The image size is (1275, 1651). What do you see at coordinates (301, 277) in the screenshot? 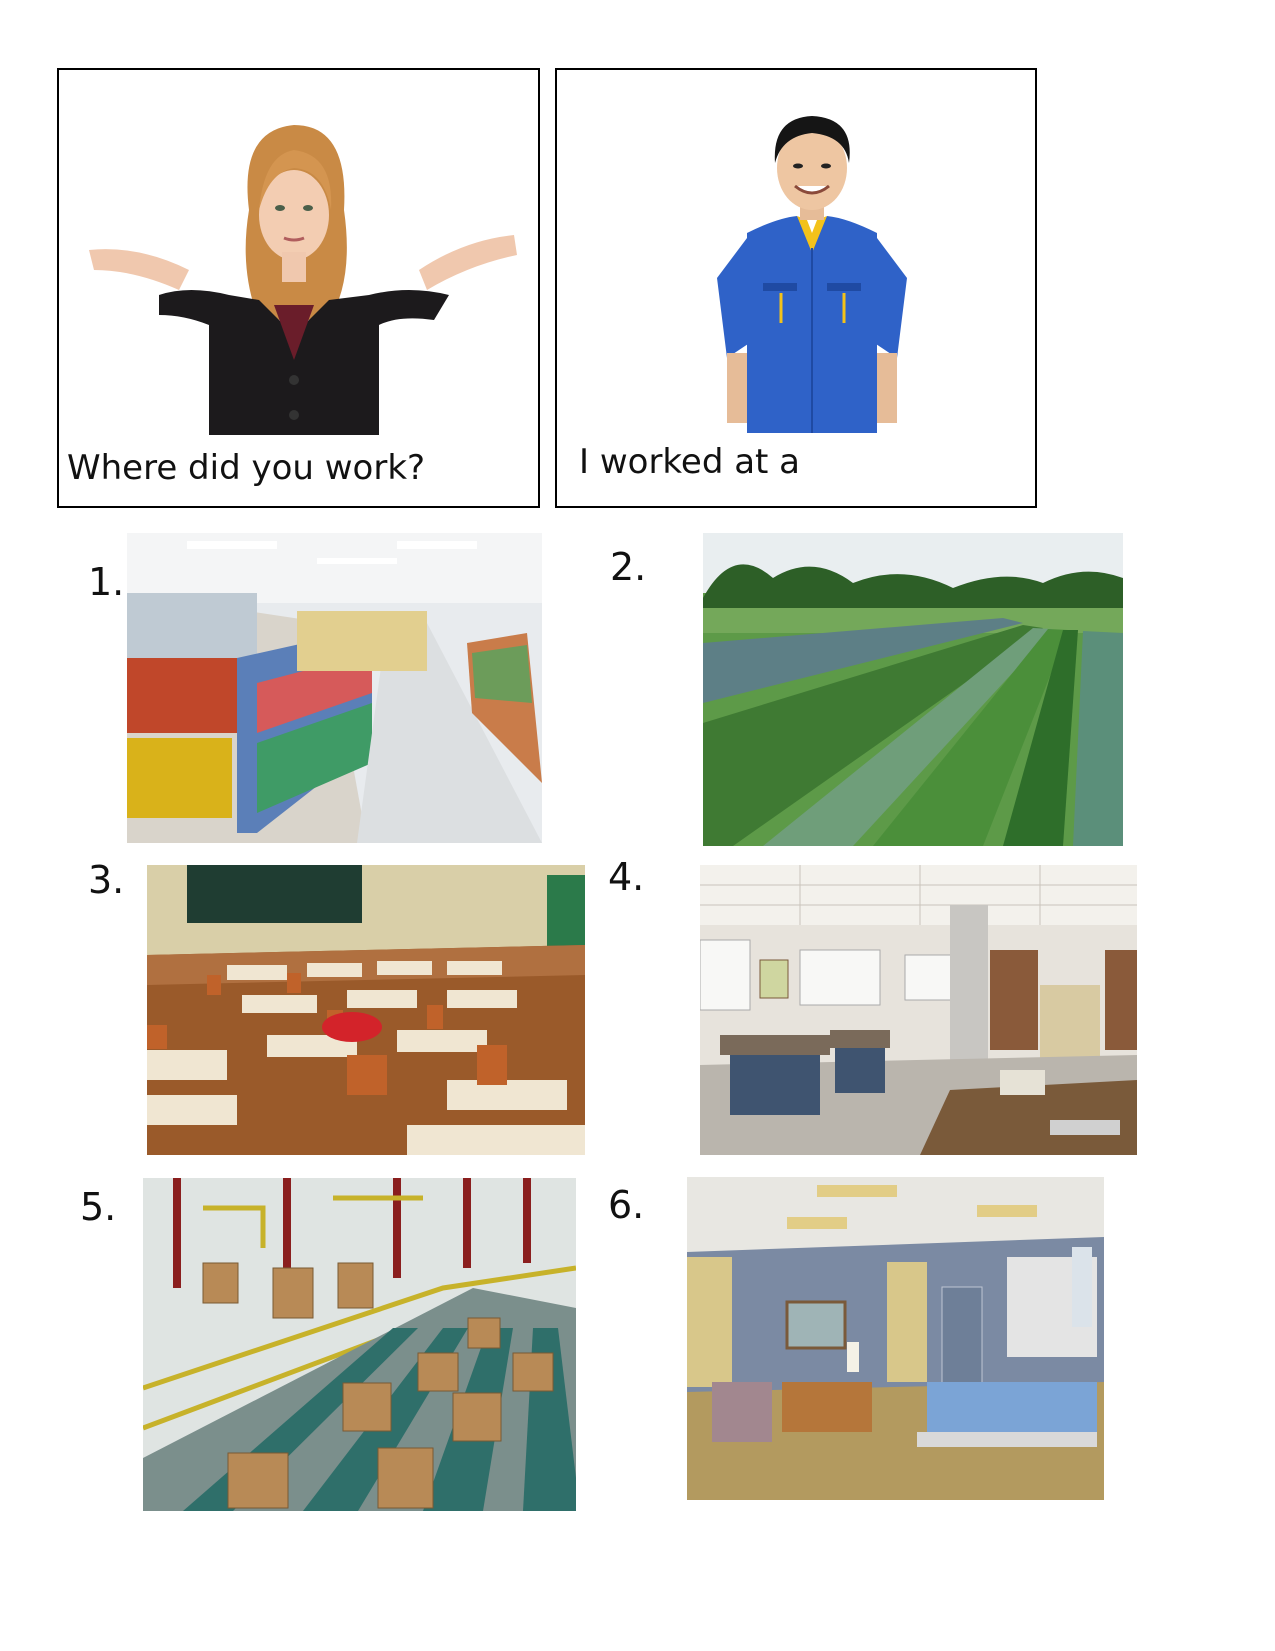
I see `woman-shrugging-image` at bounding box center [301, 277].